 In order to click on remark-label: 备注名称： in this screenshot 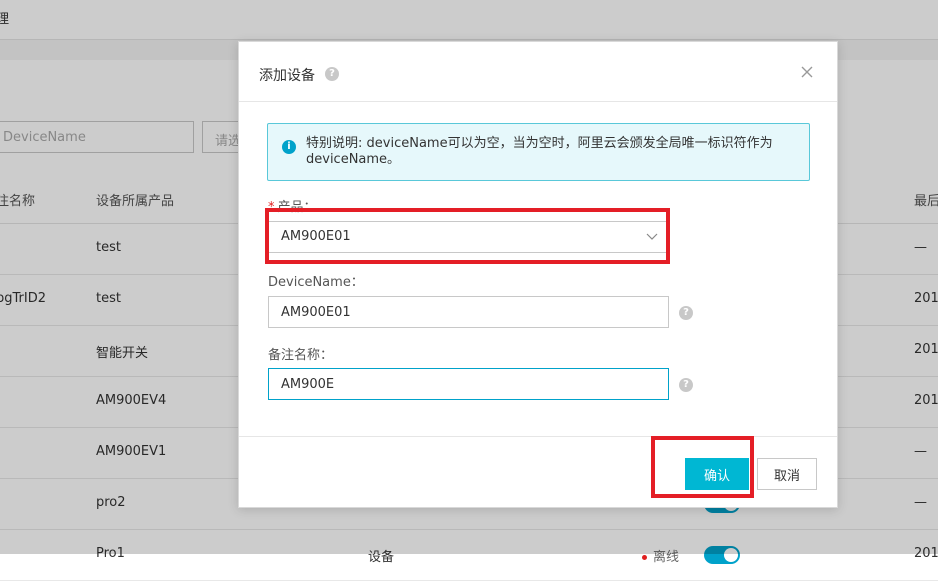, I will do `click(301, 355)`.